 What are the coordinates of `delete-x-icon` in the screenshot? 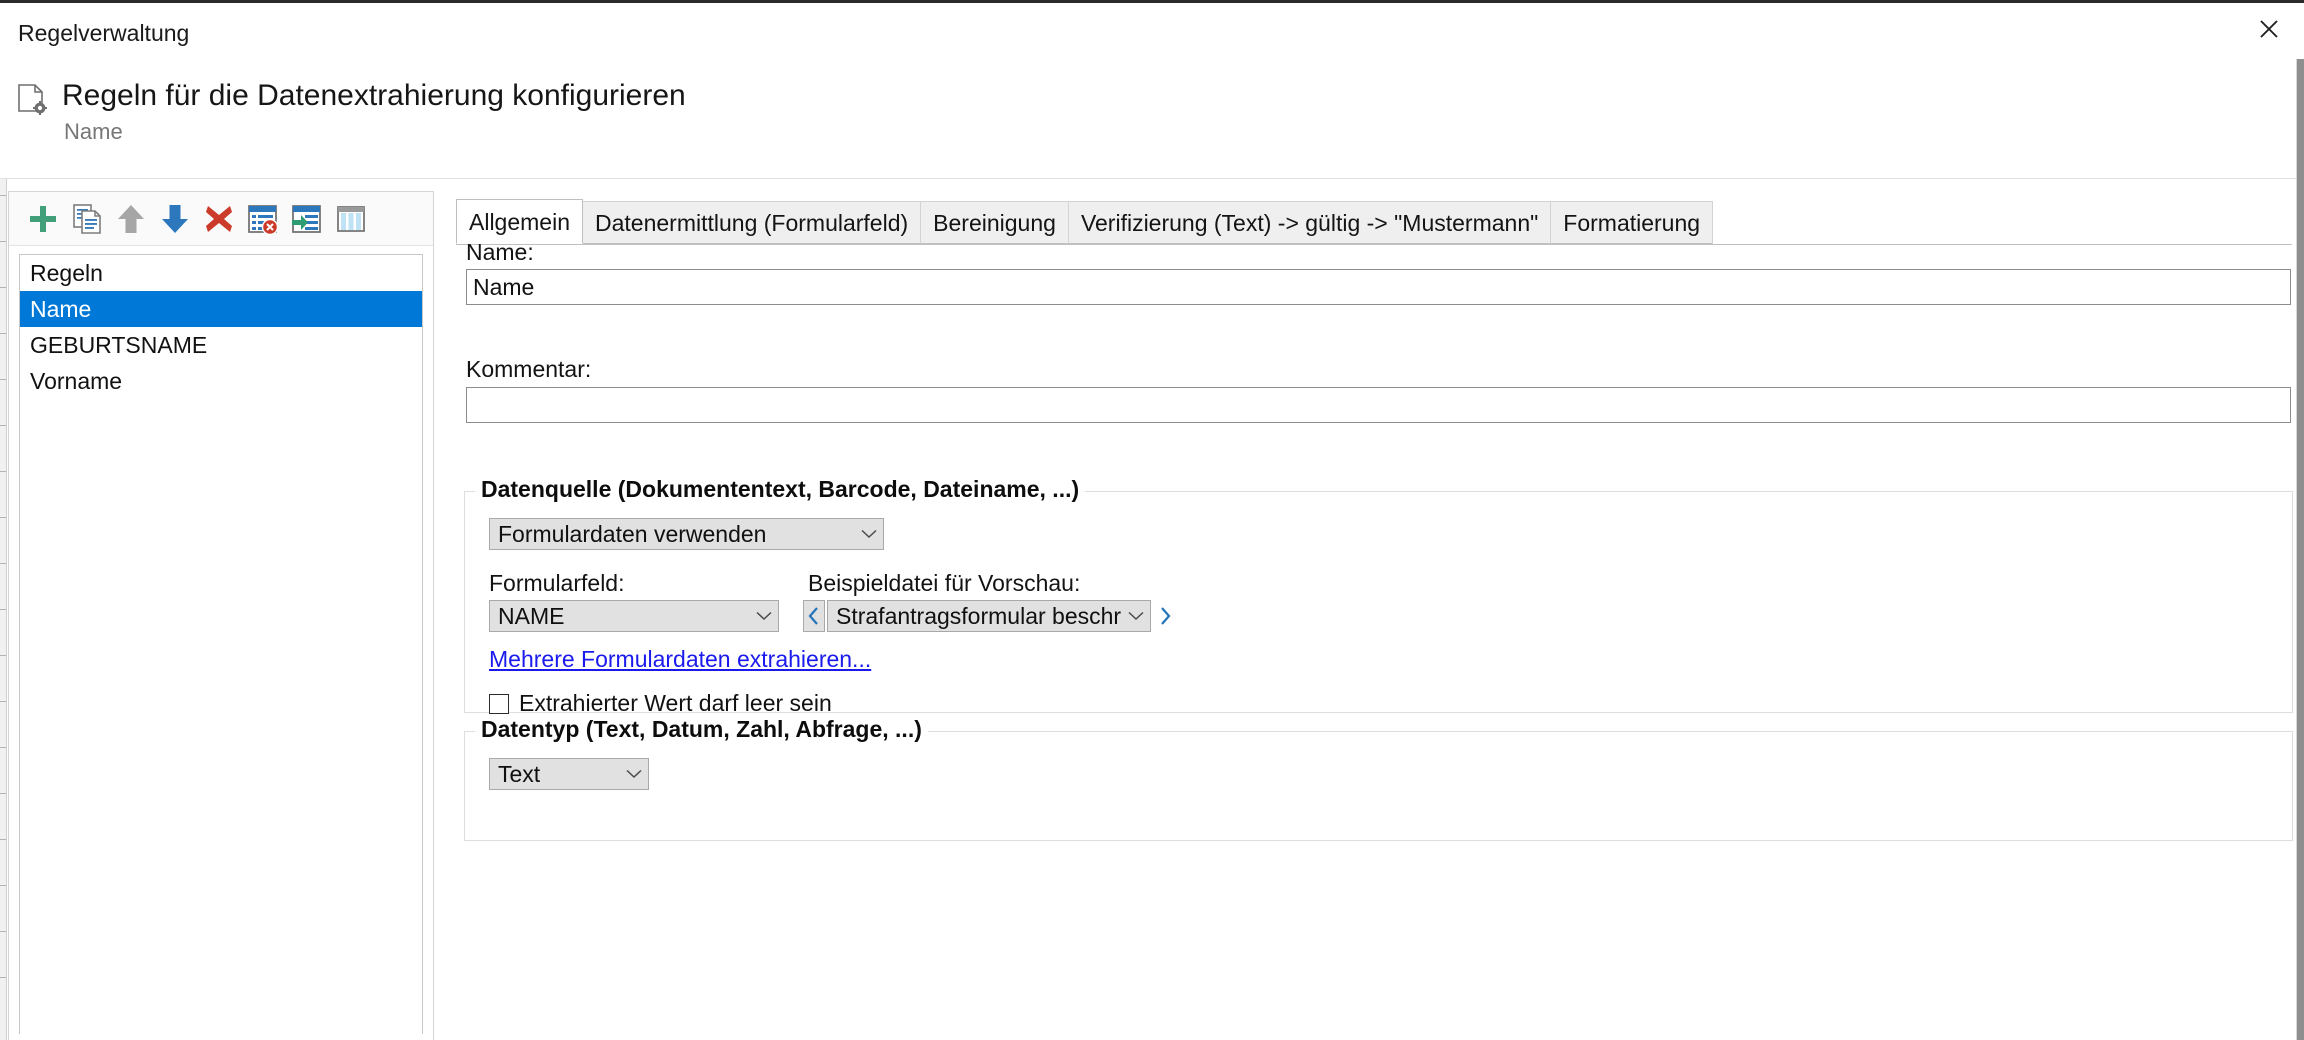 It's located at (219, 218).